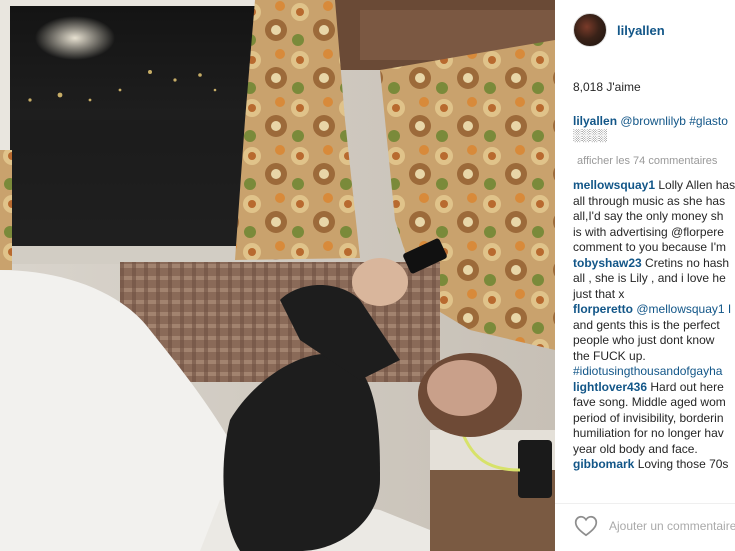 The width and height of the screenshot is (735, 551). Describe the element at coordinates (687, 262) in the screenshot. I see `comment-text: Cretins no hash` at that location.